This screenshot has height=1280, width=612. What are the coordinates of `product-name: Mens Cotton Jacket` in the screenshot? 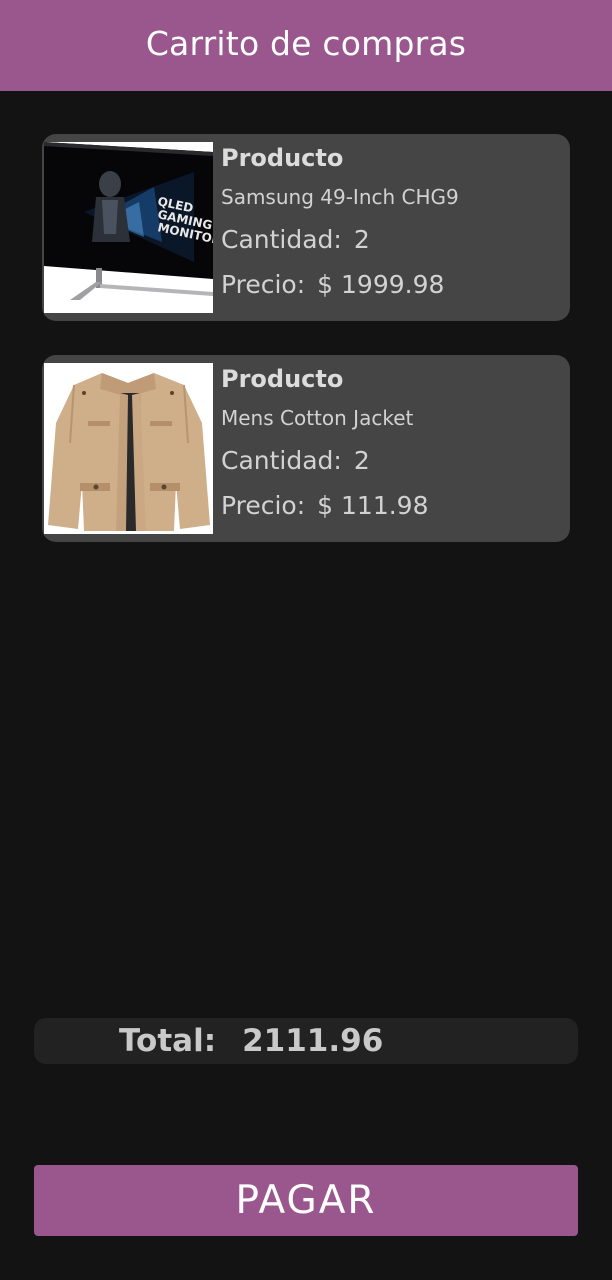 It's located at (317, 418).